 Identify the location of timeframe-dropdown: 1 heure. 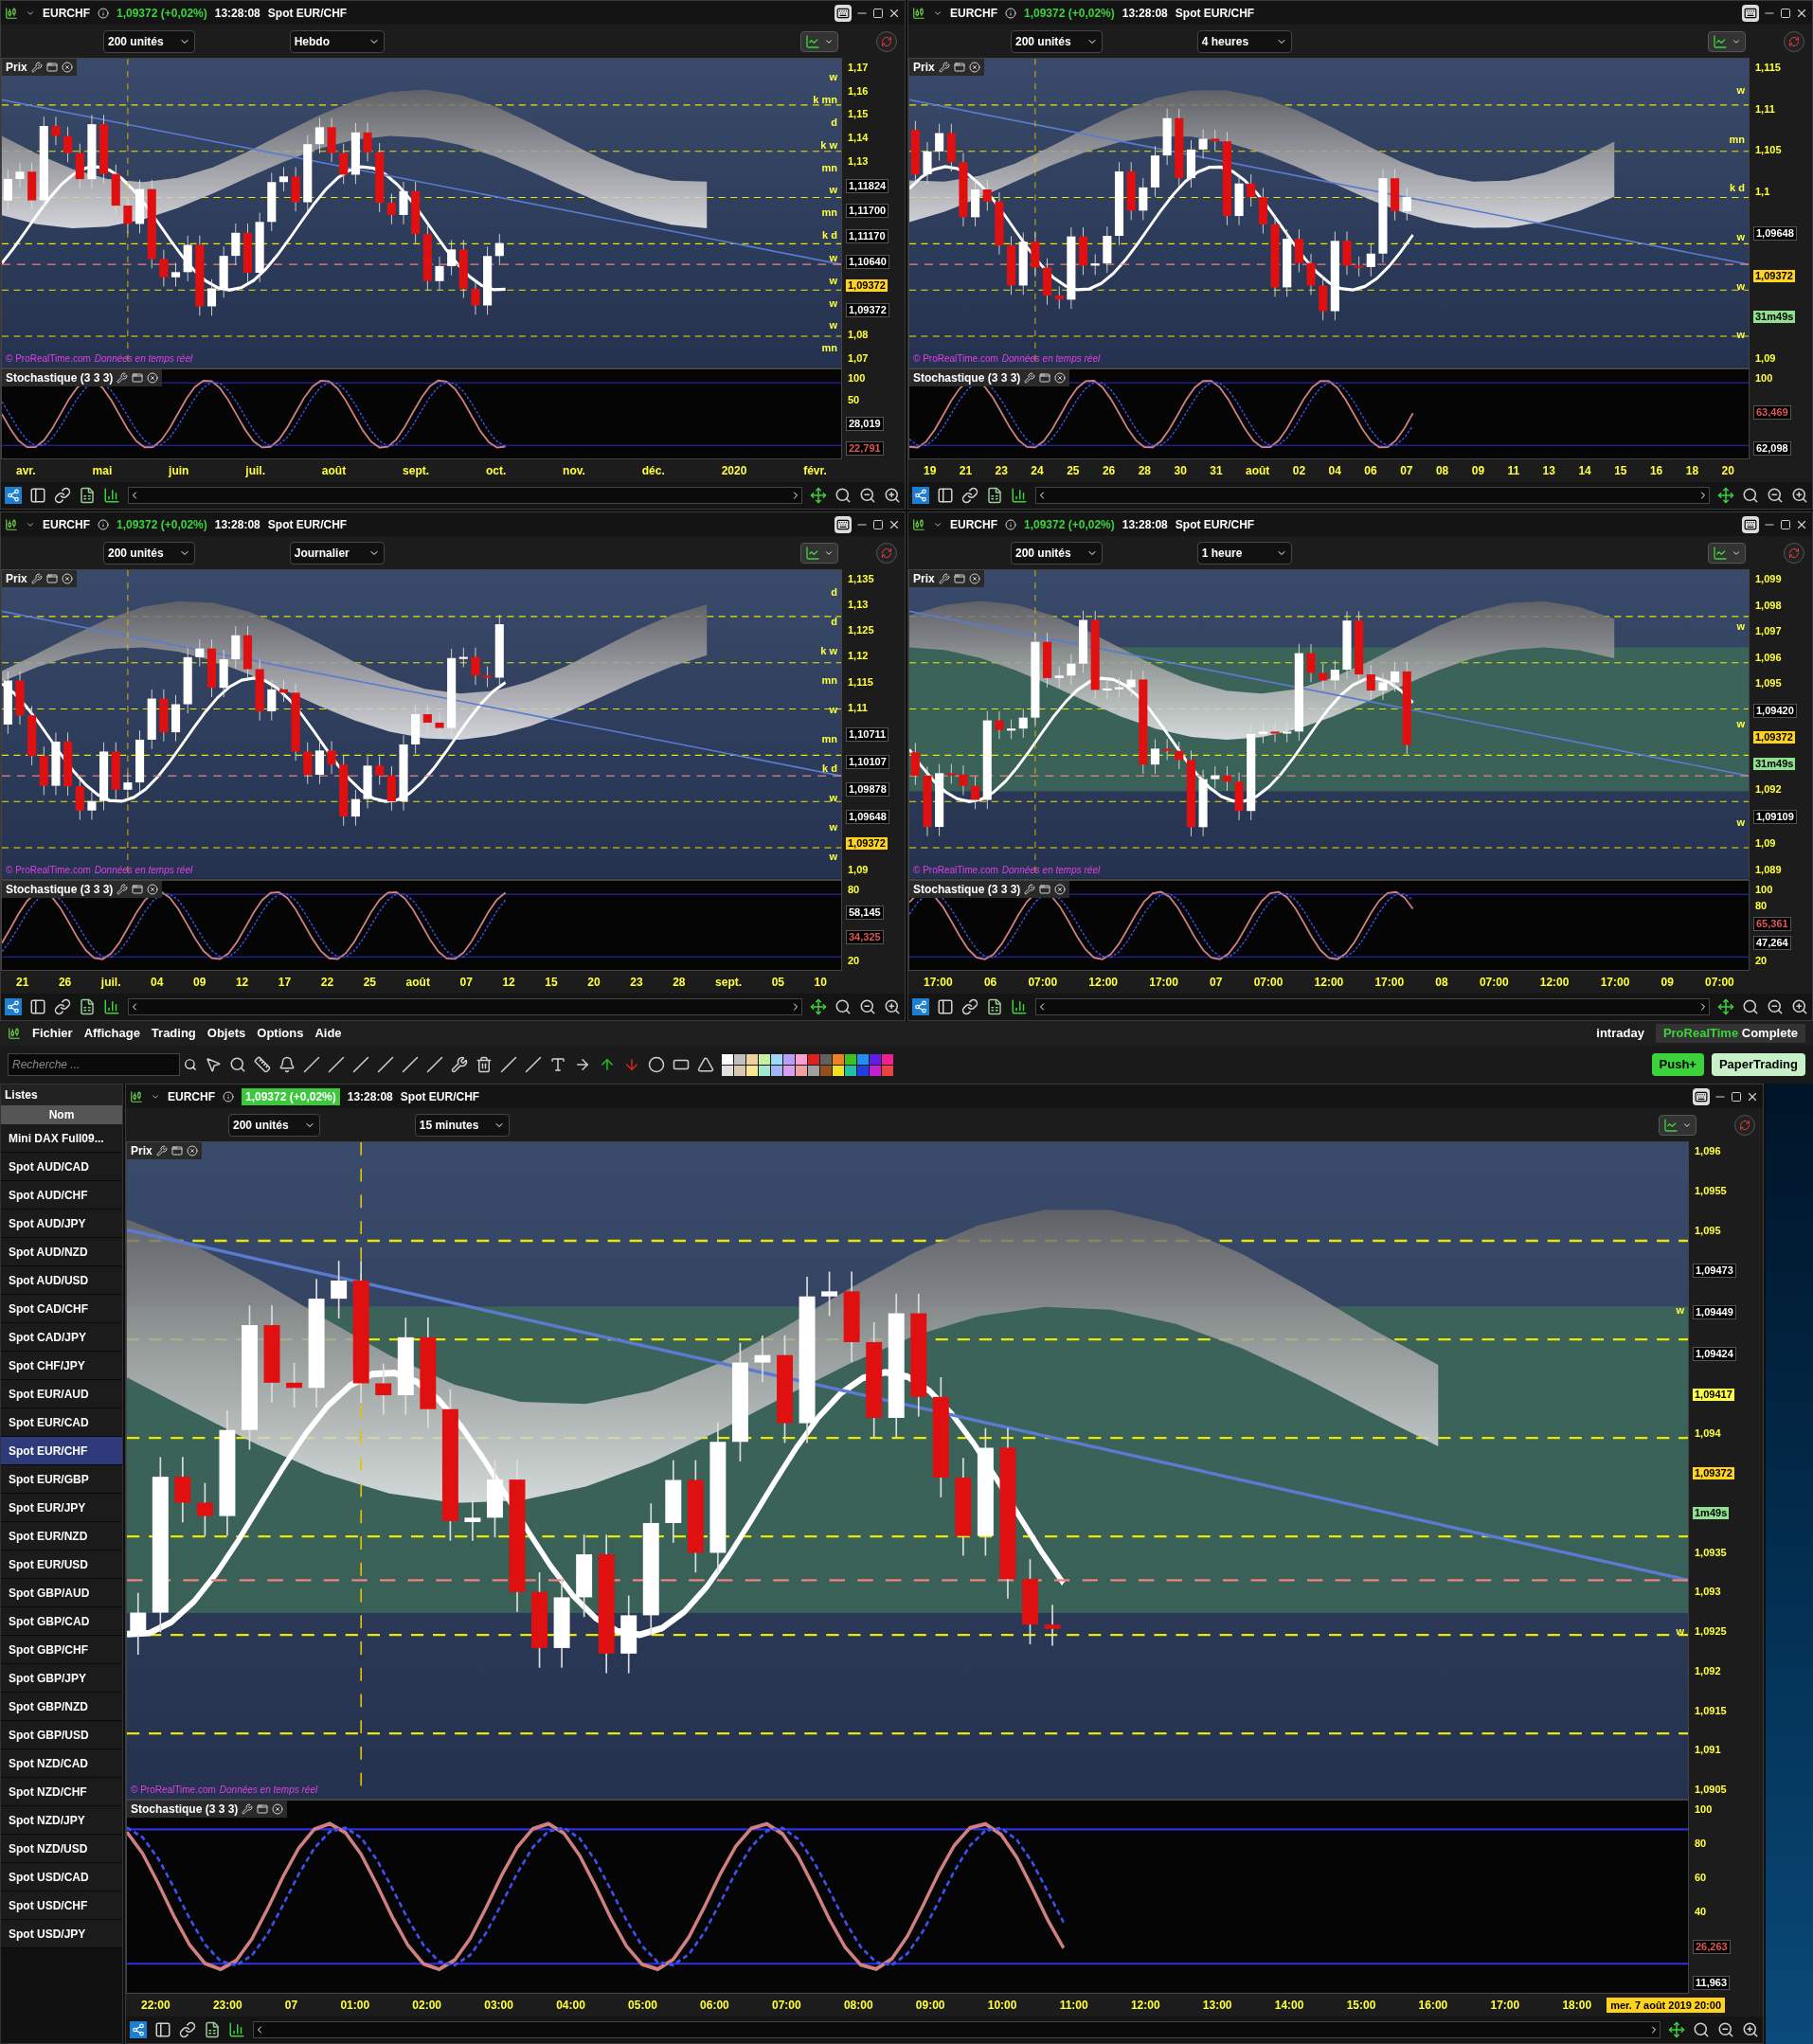
(1244, 553).